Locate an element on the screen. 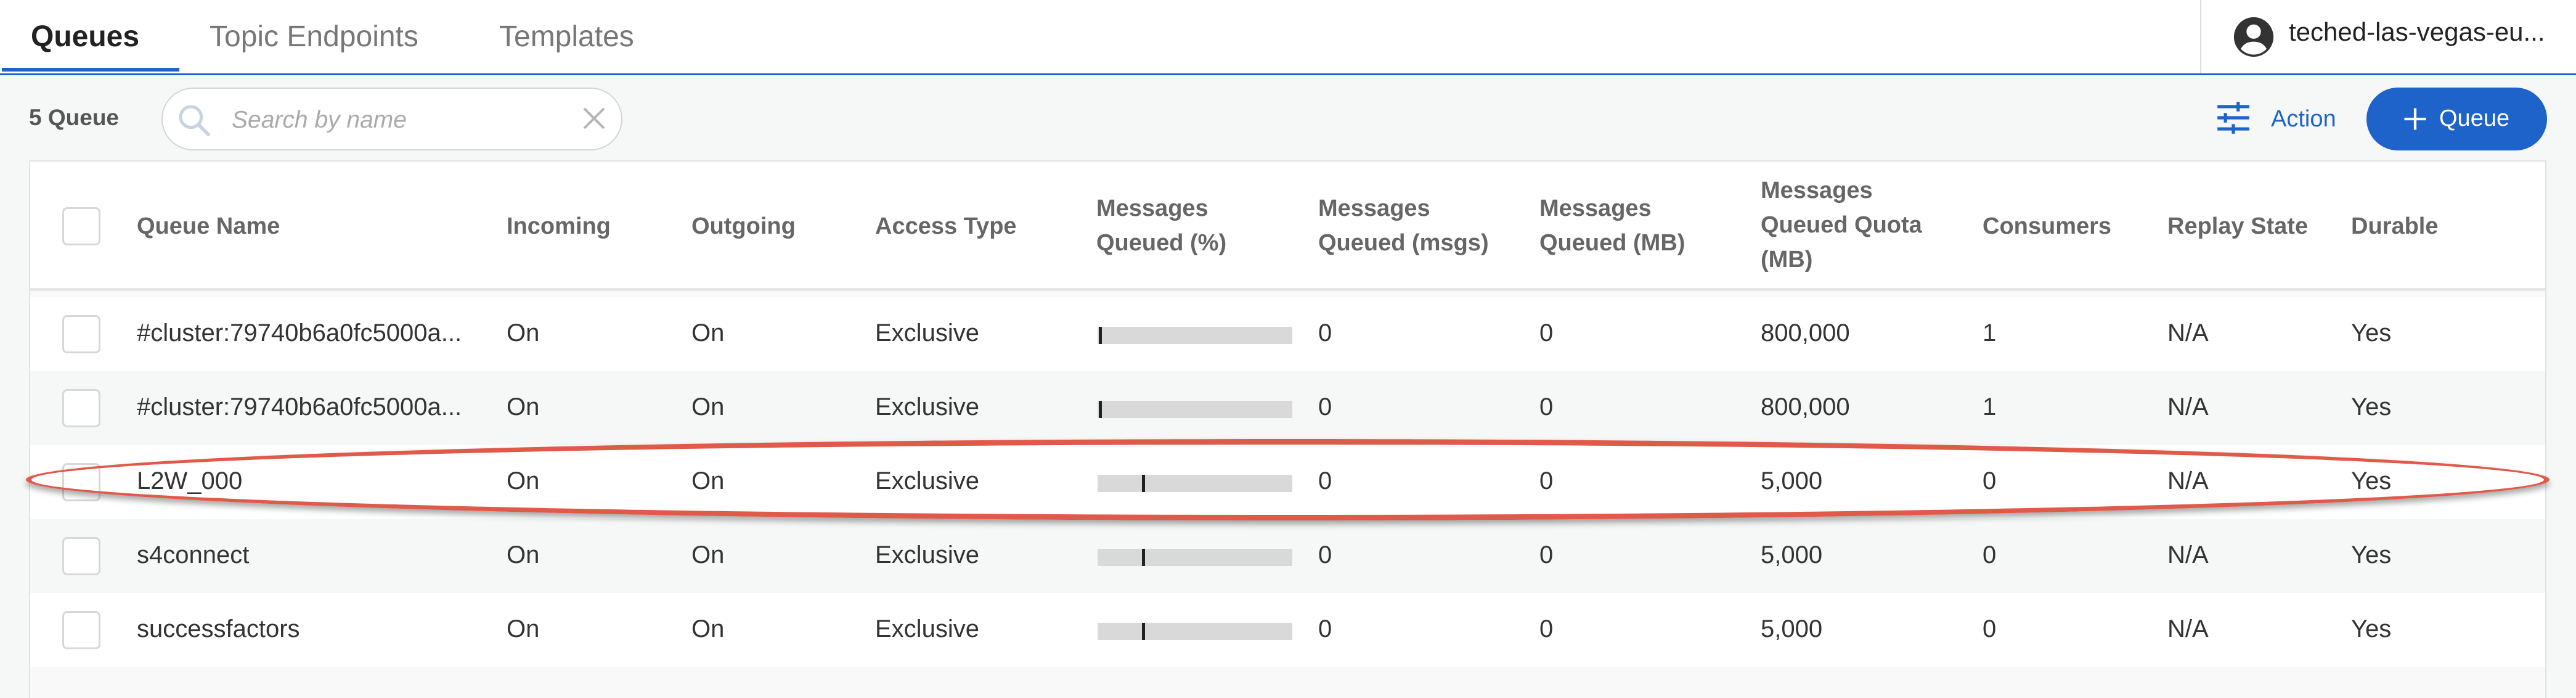 The image size is (2576, 698). col-consumers: Consumers is located at coordinates (2047, 227).